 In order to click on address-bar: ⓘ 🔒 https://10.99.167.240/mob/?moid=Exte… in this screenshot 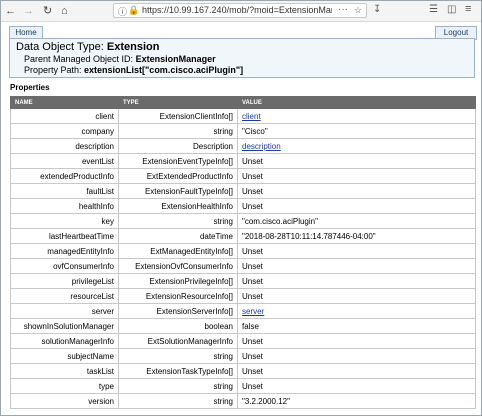, I will do `click(240, 10)`.